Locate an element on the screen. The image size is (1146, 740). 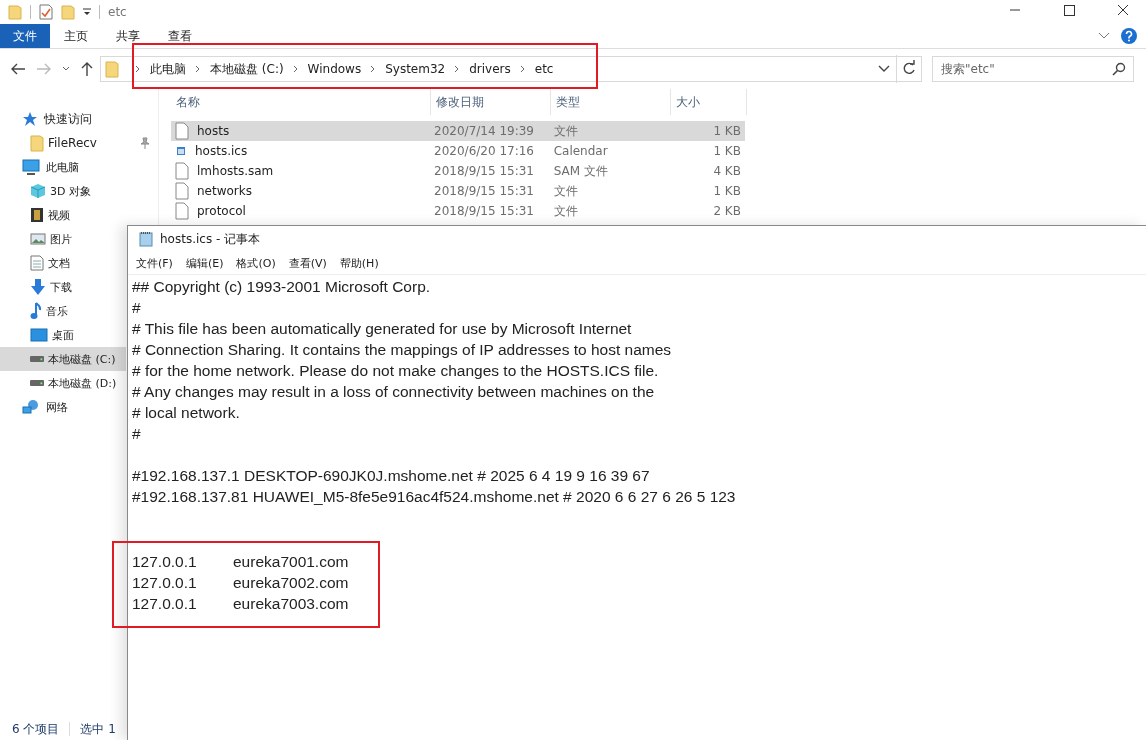
status-text: 6 个项目 is located at coordinates (36, 729).